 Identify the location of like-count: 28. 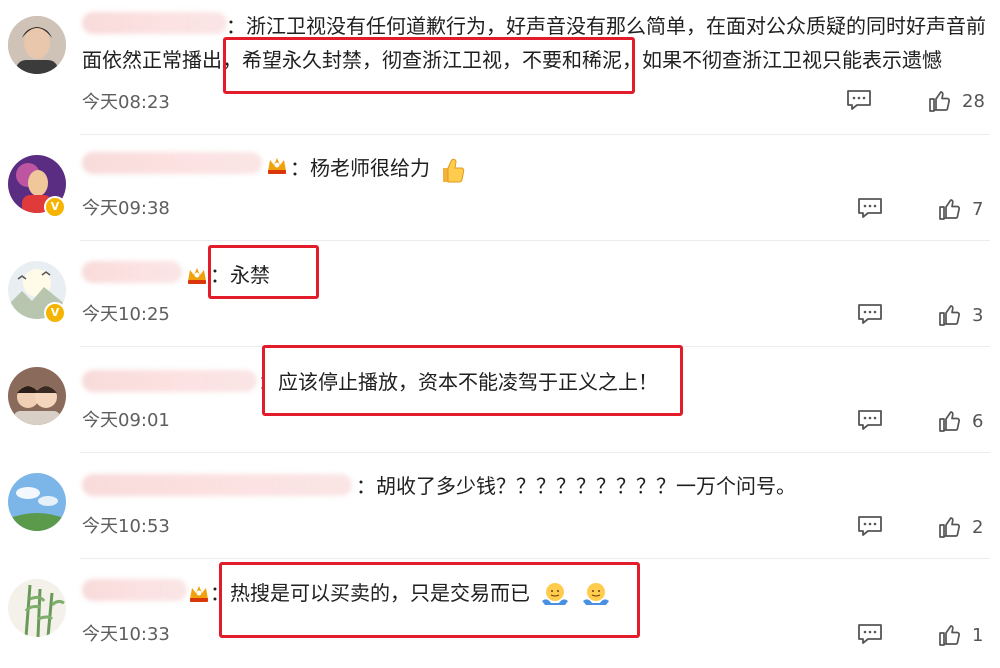
(973, 101).